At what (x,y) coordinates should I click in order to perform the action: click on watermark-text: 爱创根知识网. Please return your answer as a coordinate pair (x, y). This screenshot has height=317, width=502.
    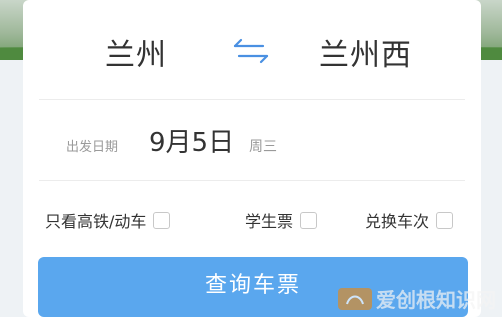
    Looking at the image, I should click on (436, 300).